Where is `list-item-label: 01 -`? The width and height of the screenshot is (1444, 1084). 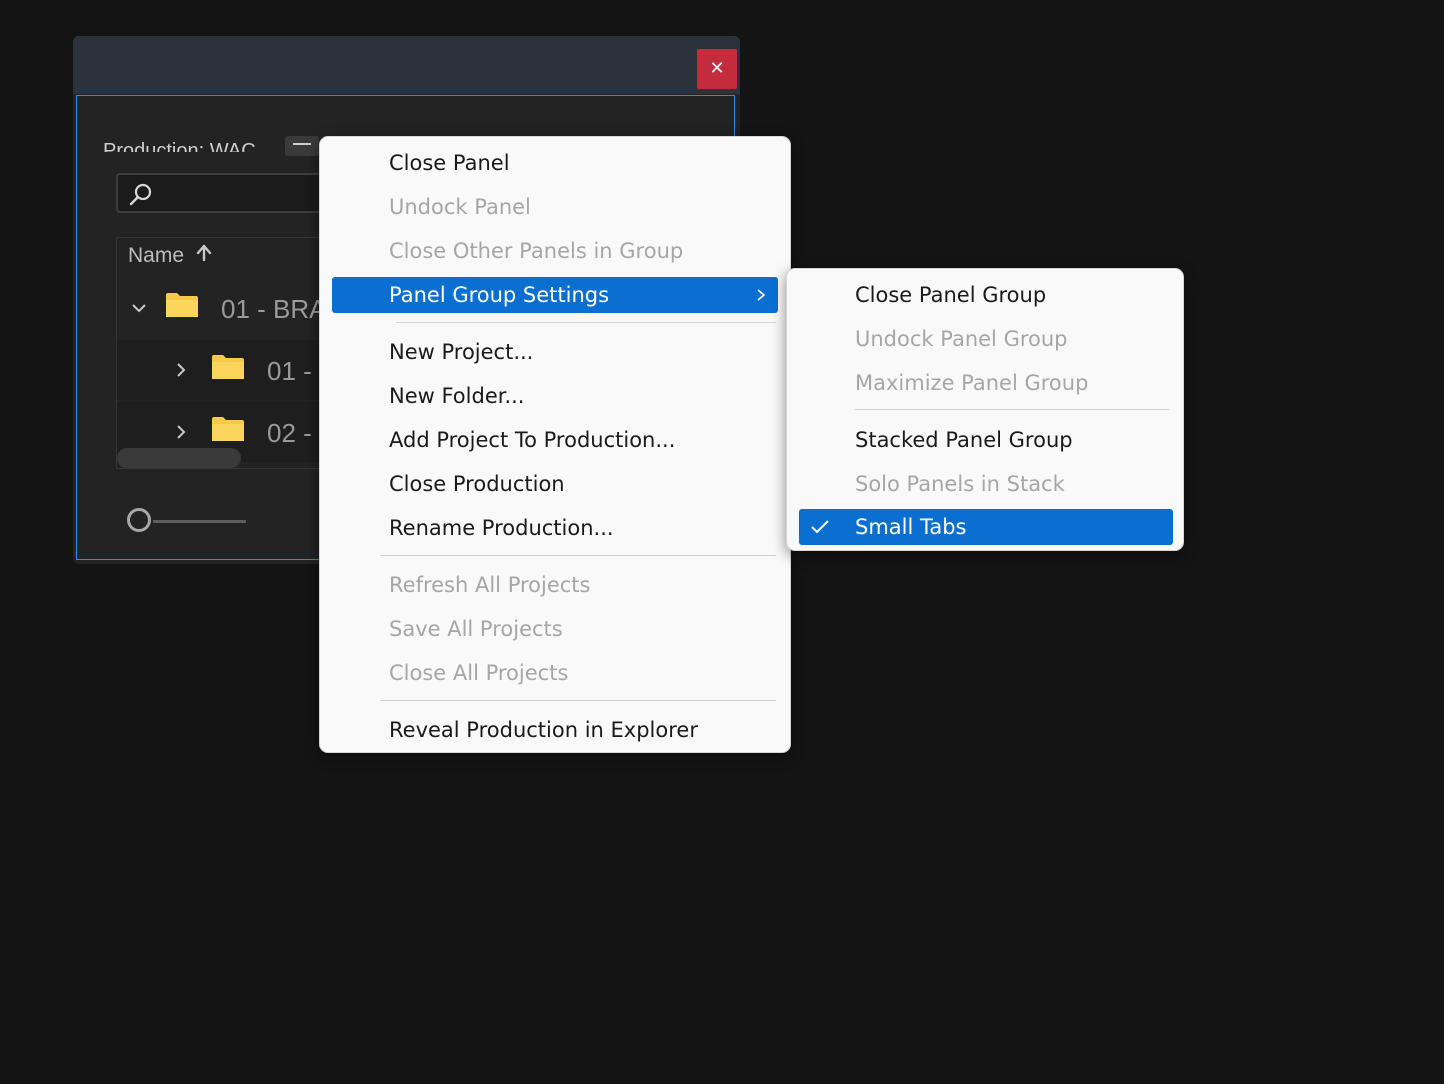 list-item-label: 01 - is located at coordinates (289, 371).